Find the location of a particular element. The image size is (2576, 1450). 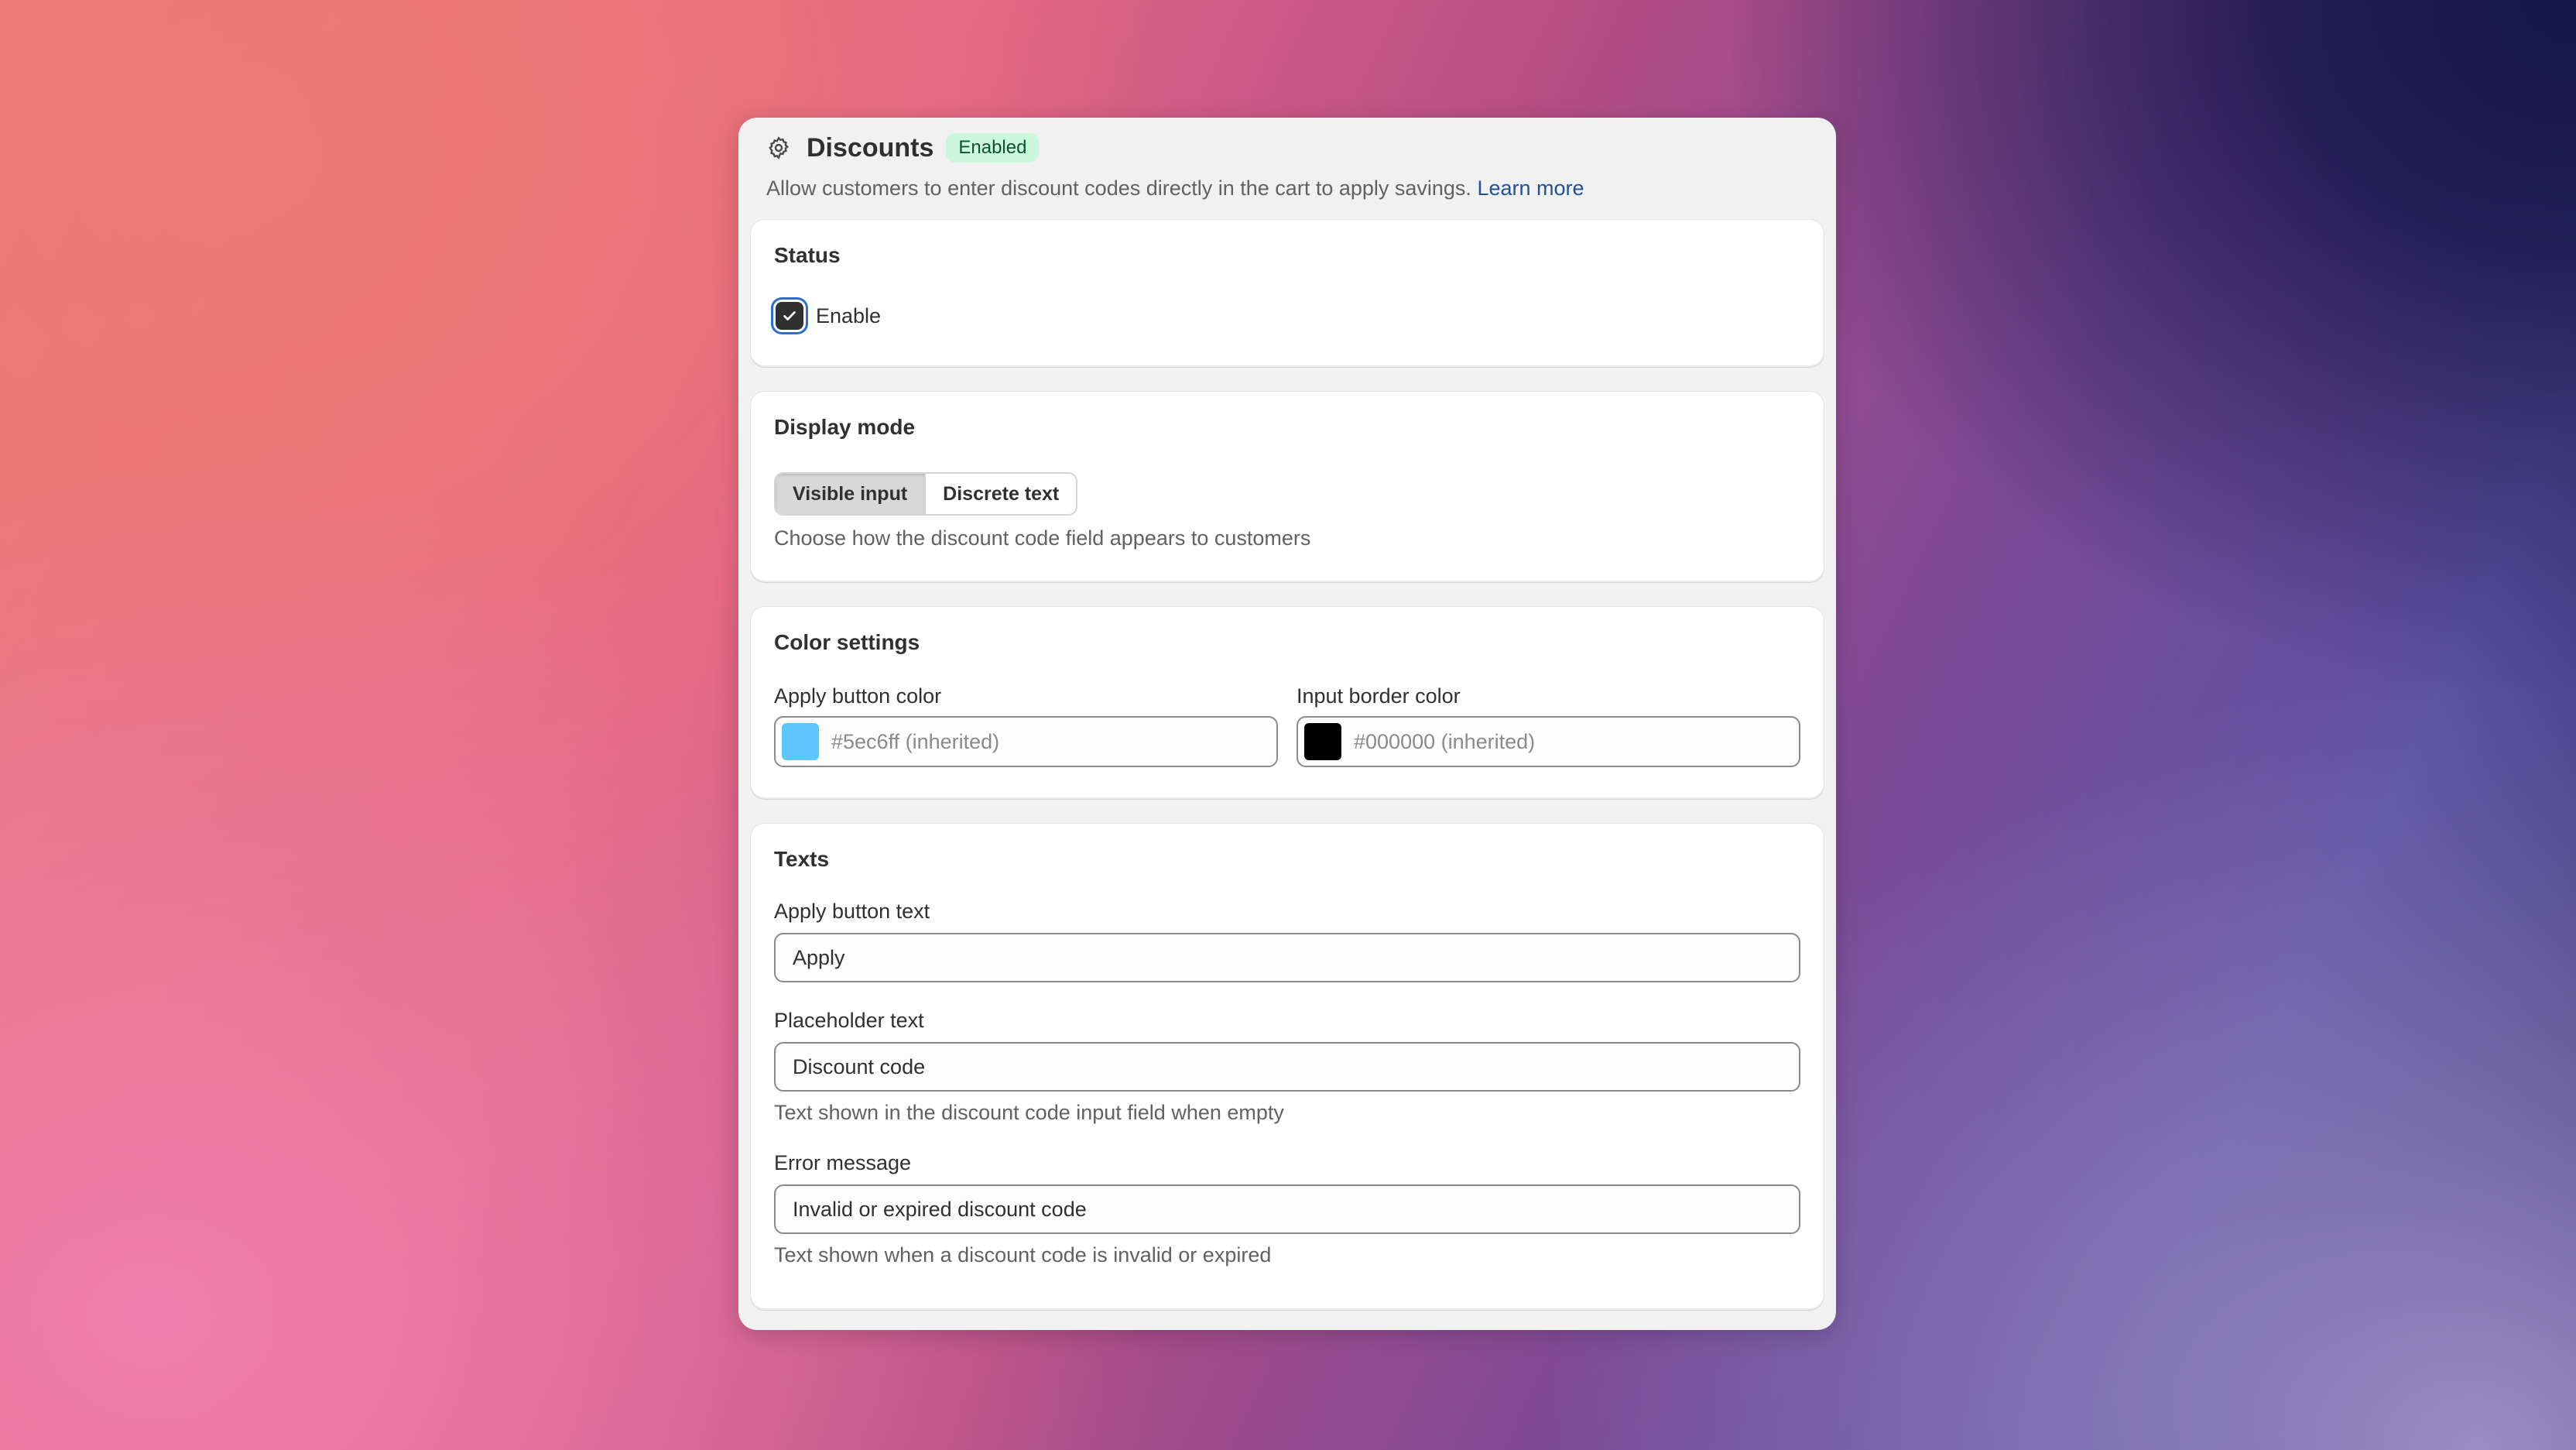

checkmark-icon is located at coordinates (790, 316).